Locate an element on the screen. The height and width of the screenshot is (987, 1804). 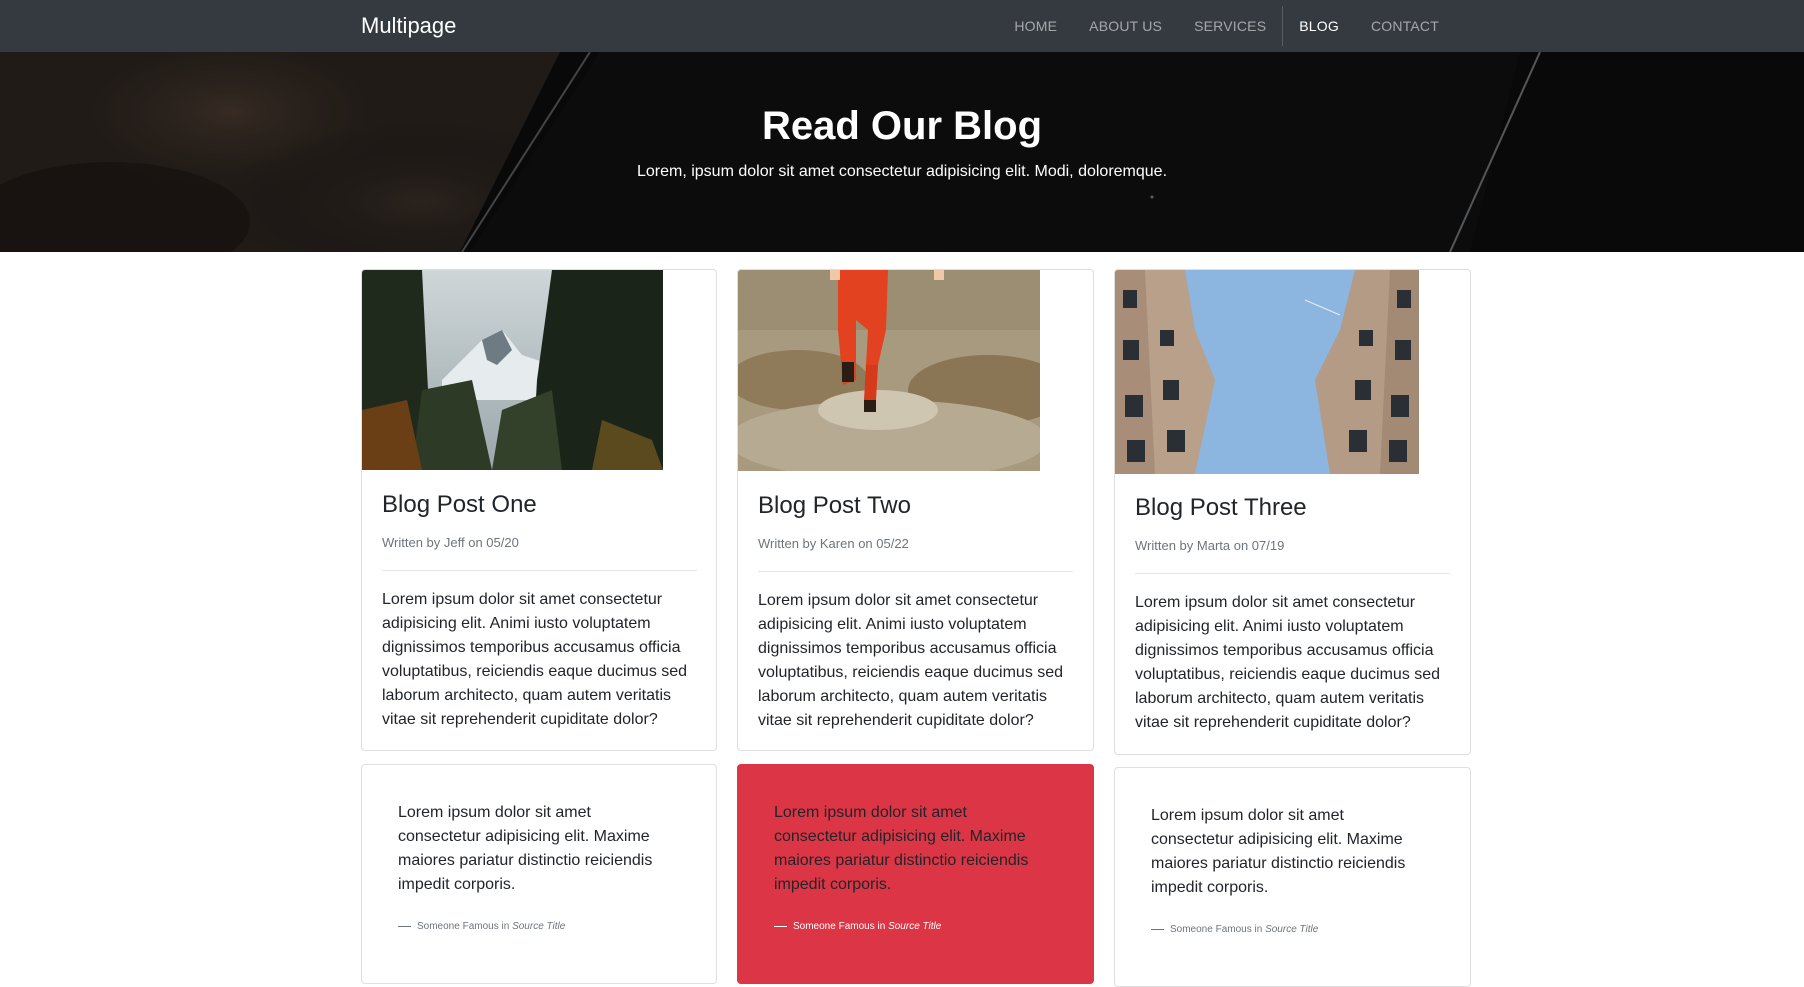
brand-link: Multipage is located at coordinates (408, 26).